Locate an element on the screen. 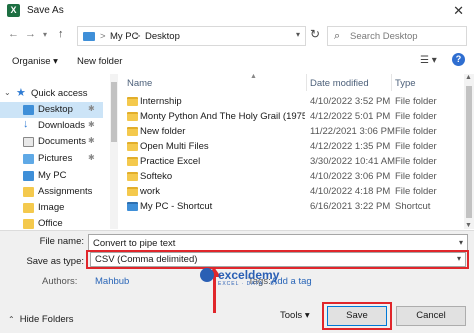 This screenshot has width=474, height=333. search-input: ⌕ Search Desktop is located at coordinates (397, 36).